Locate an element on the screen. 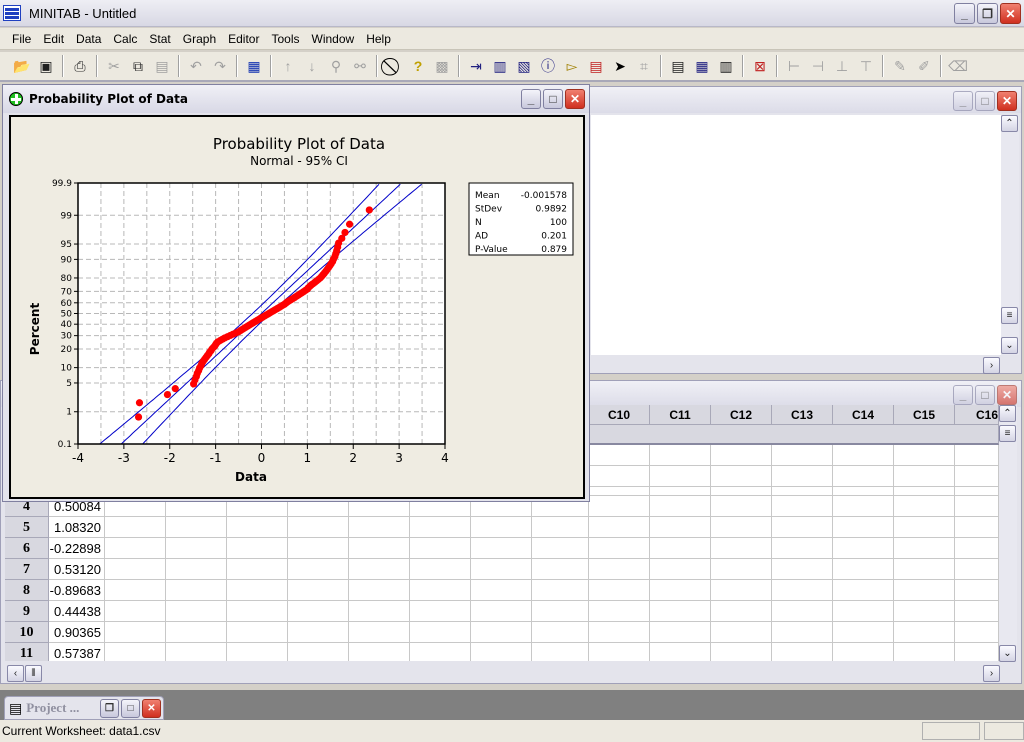 The width and height of the screenshot is (1024, 742). column-header-c11: C11 is located at coordinates (680, 415).